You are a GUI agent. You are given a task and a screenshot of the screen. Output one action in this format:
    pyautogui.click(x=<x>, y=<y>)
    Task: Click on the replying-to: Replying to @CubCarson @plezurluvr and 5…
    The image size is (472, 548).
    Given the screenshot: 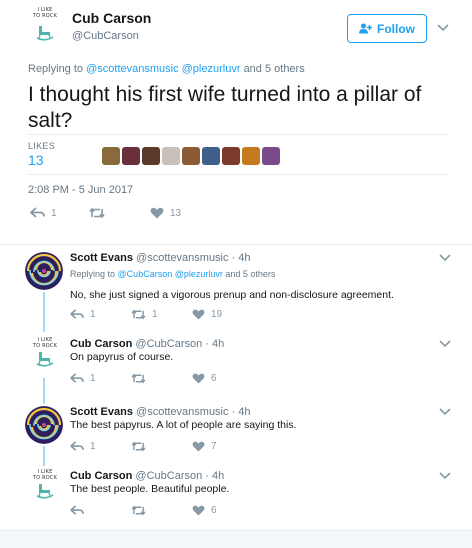 What is the action you would take?
    pyautogui.click(x=172, y=274)
    